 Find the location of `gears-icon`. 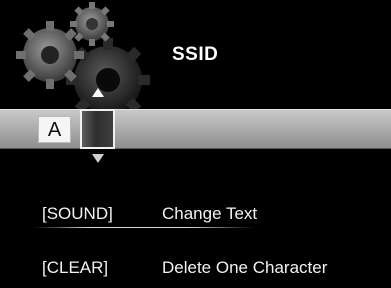

gears-icon is located at coordinates (83, 56).